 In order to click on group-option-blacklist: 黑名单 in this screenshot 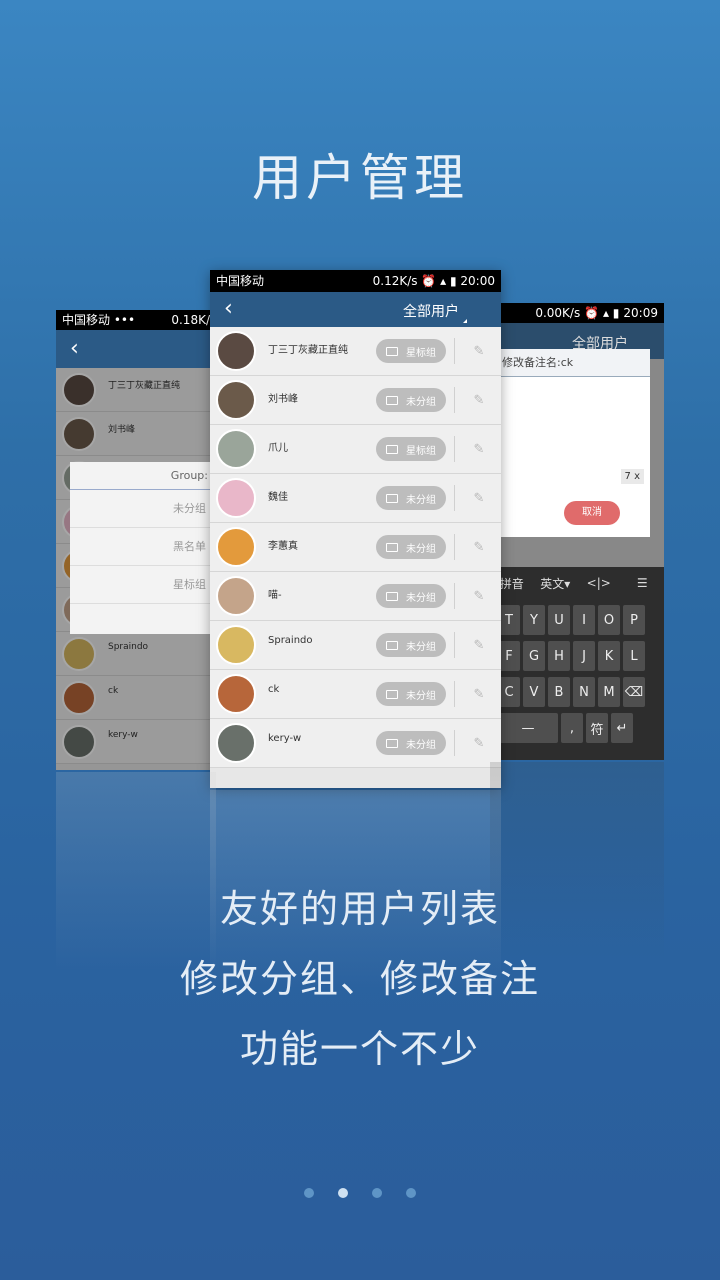, I will do `click(150, 547)`.